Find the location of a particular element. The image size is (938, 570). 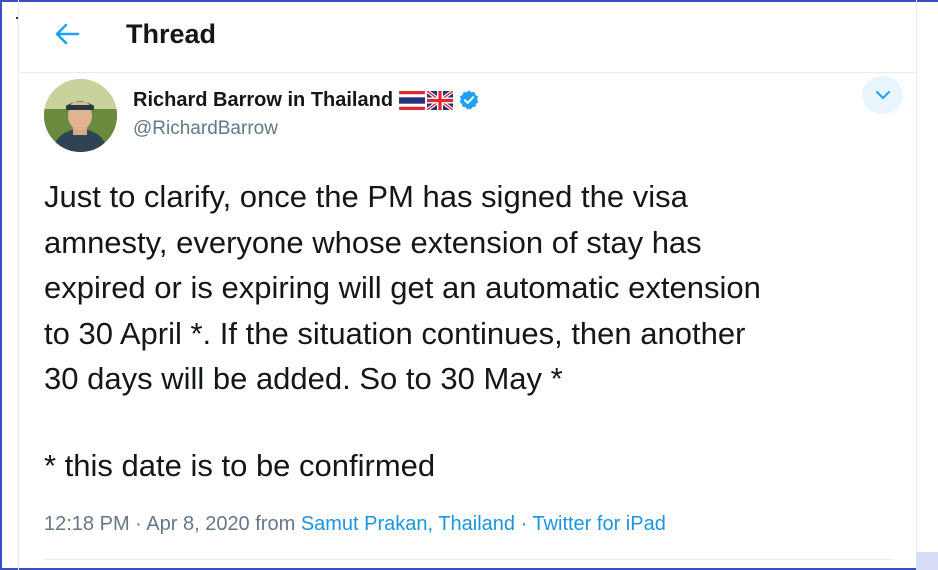

flags is located at coordinates (426, 100).